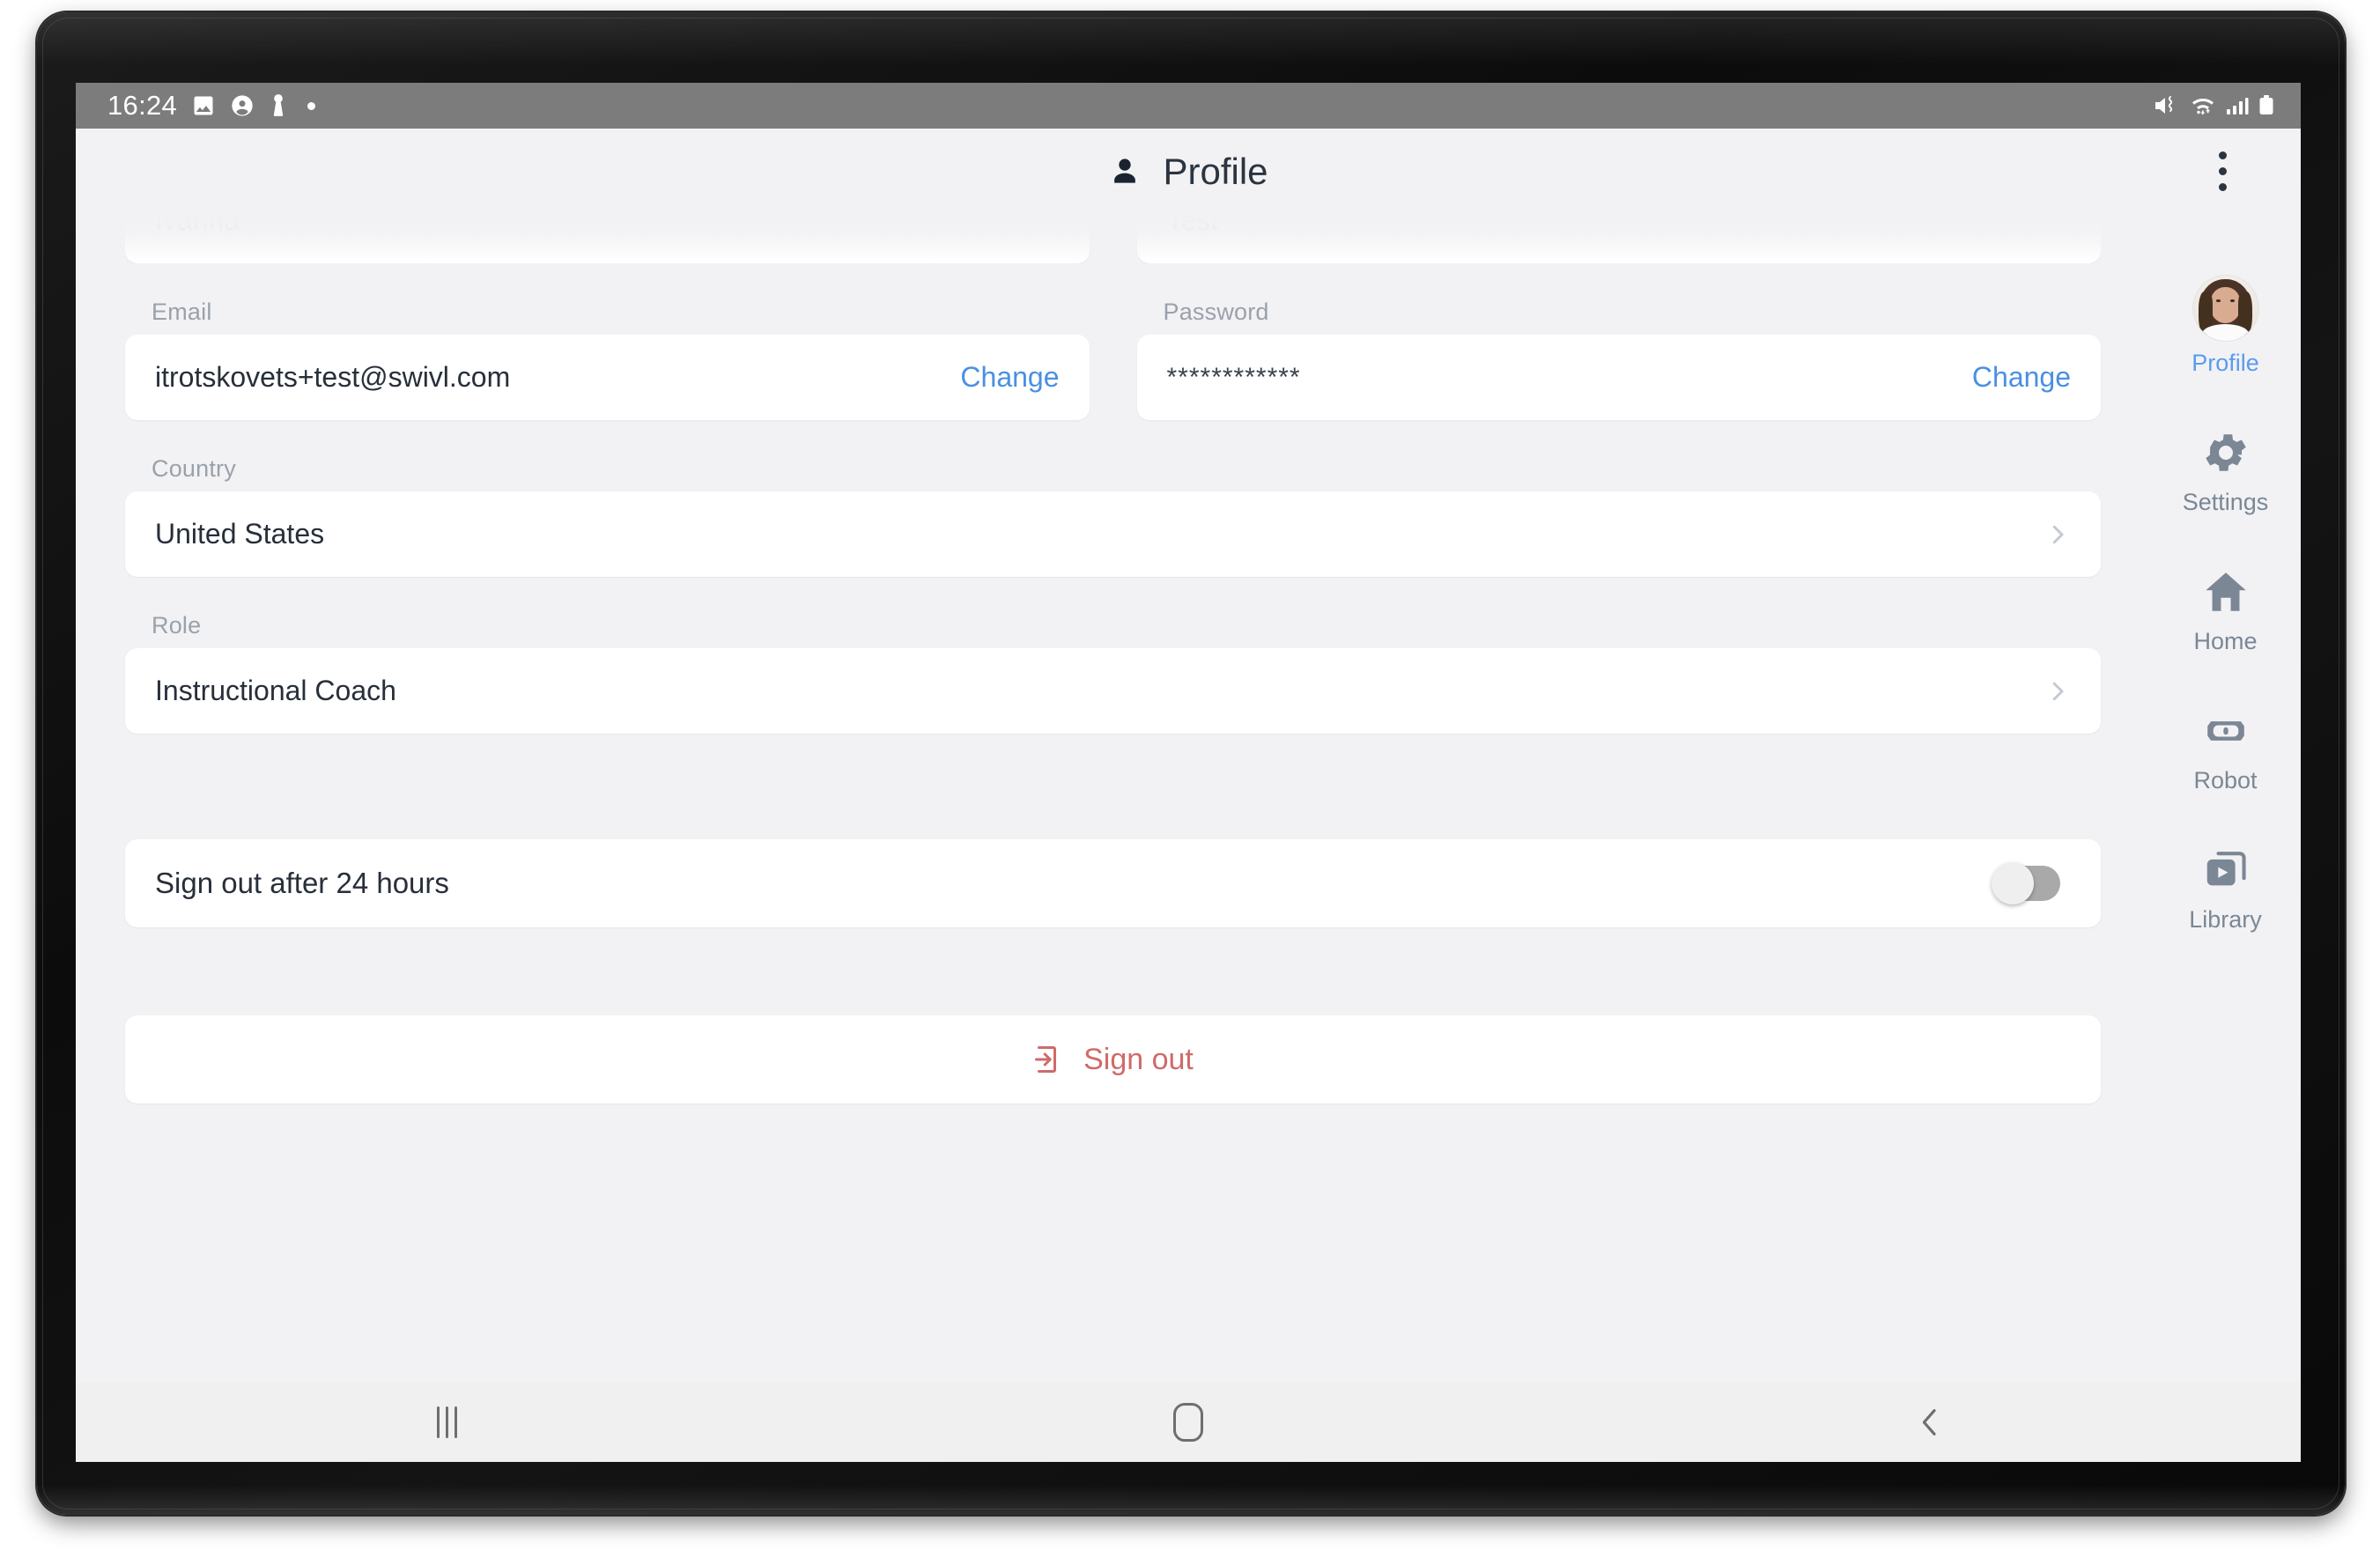  I want to click on android-navigation-bar, so click(1188, 1422).